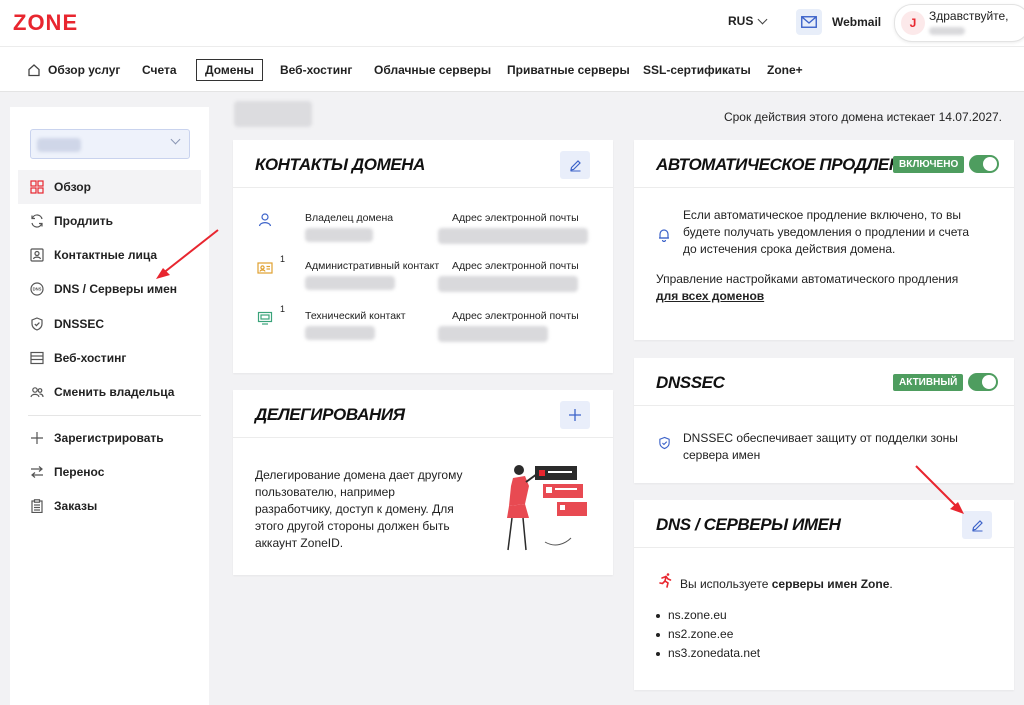 The image size is (1024, 705). Describe the element at coordinates (265, 268) in the screenshot. I see `id-card-icon` at that location.